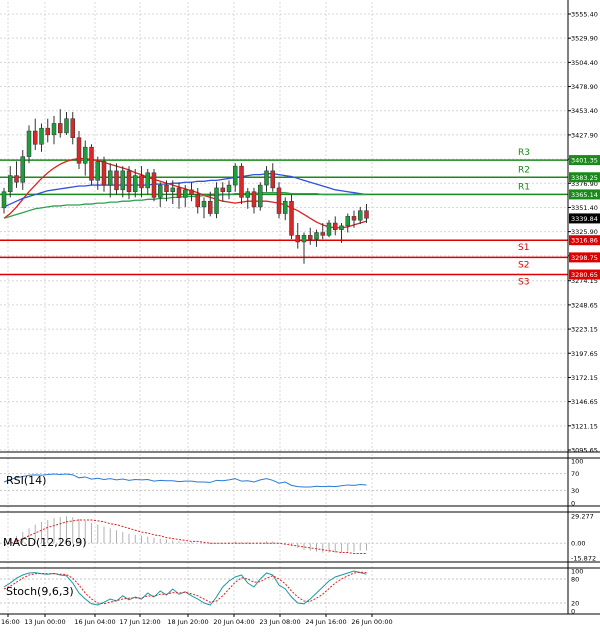 The image size is (600, 633). Describe the element at coordinates (583, 559) in the screenshot. I see `macd-tick-label: -15.872` at that location.